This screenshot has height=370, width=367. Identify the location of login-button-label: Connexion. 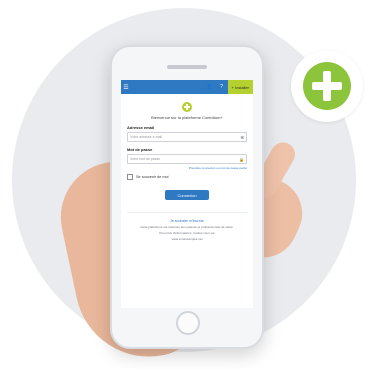
(187, 195).